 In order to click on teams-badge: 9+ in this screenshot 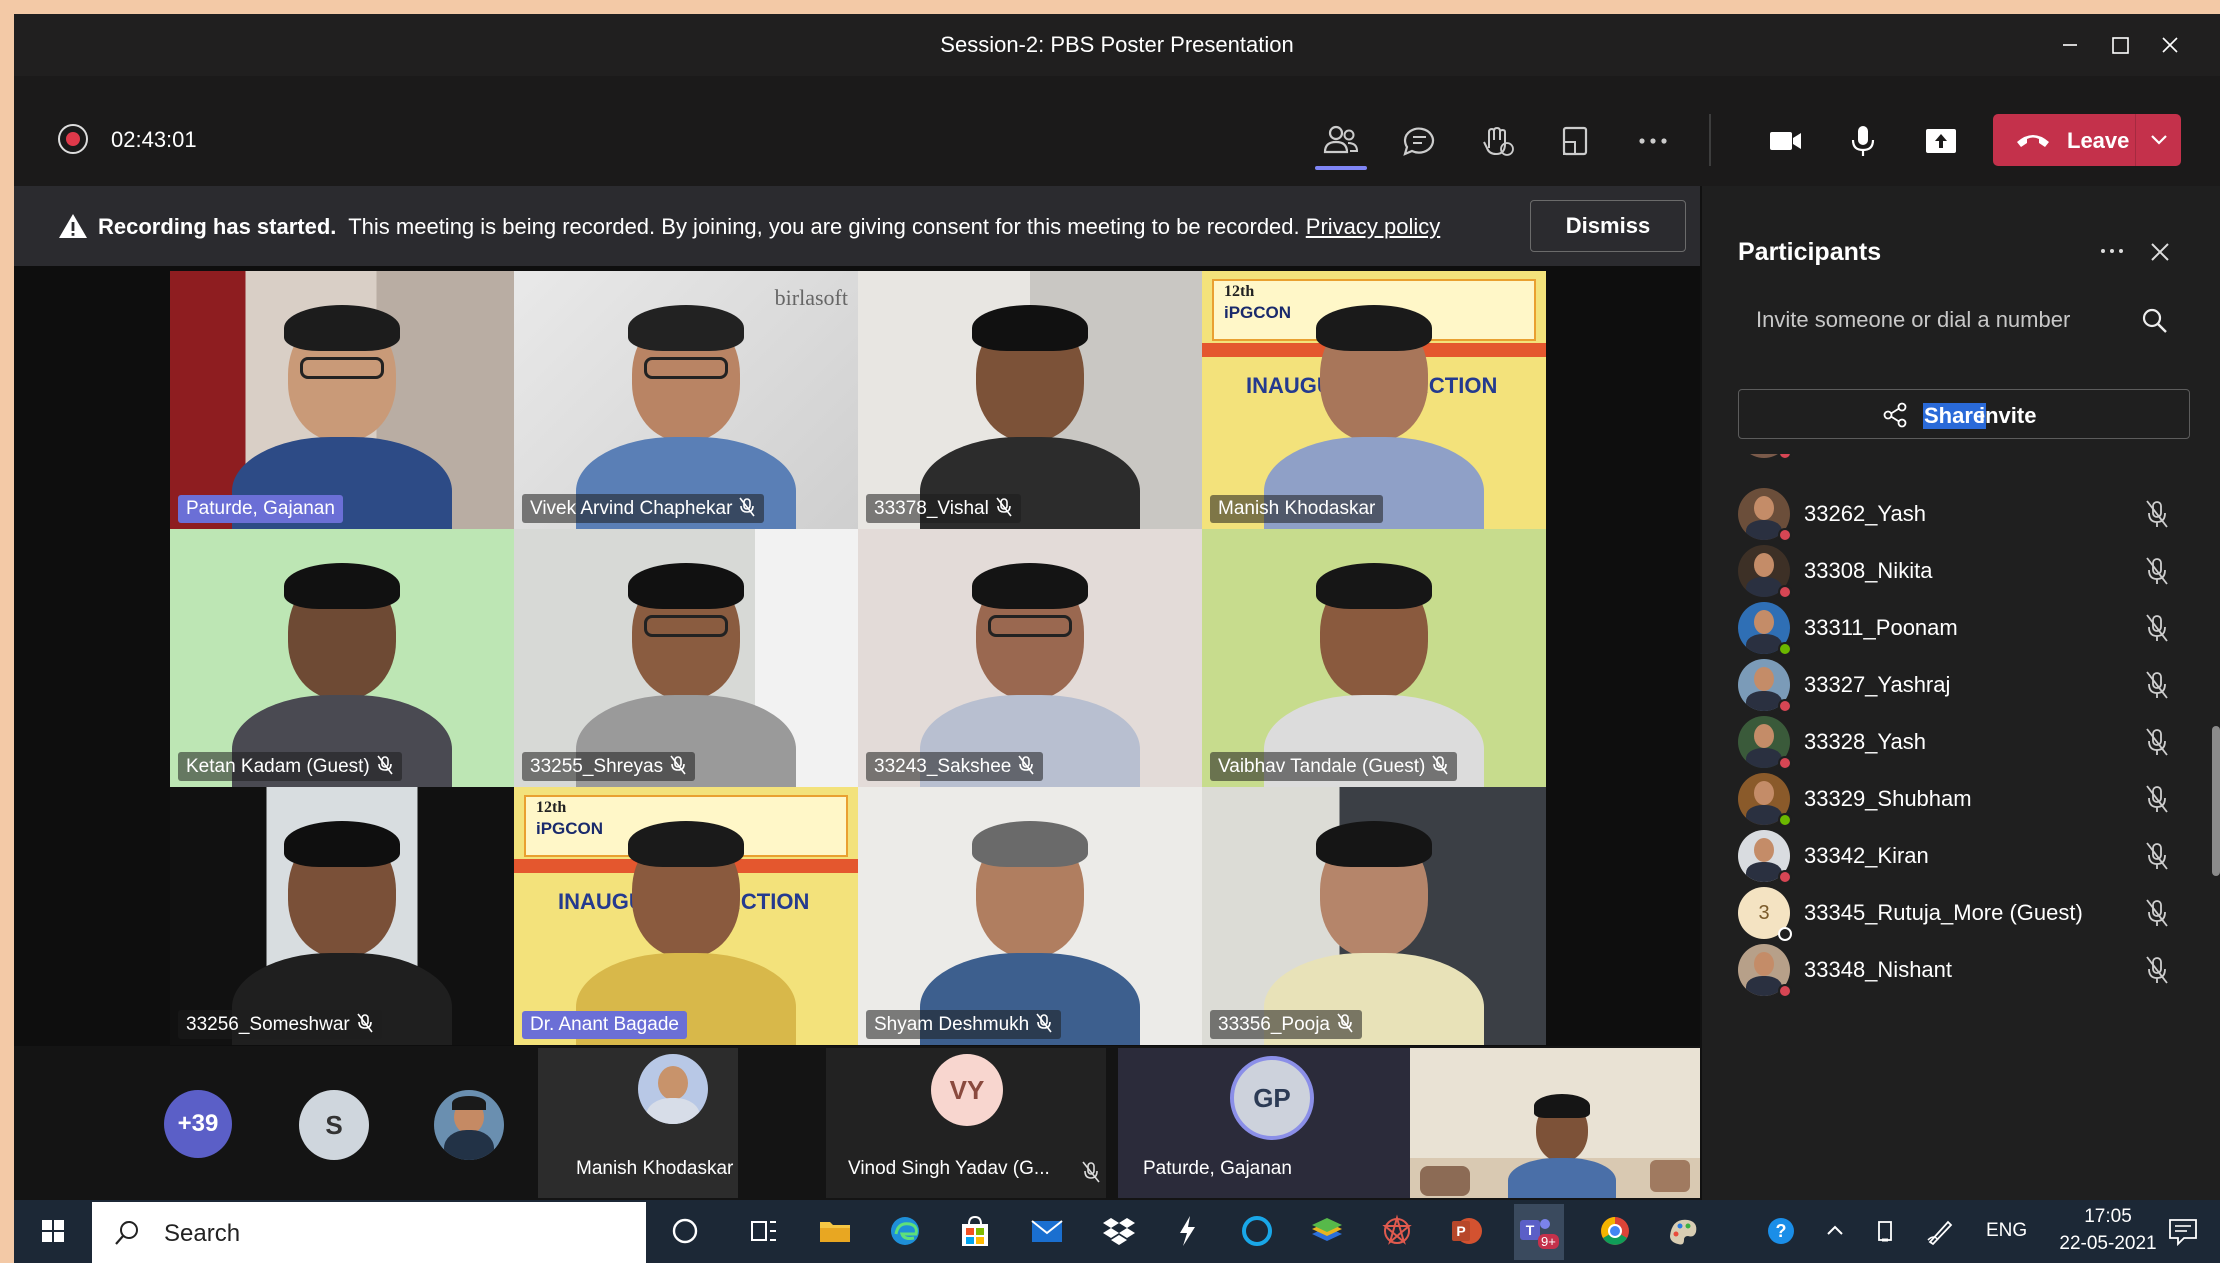, I will do `click(1548, 1241)`.